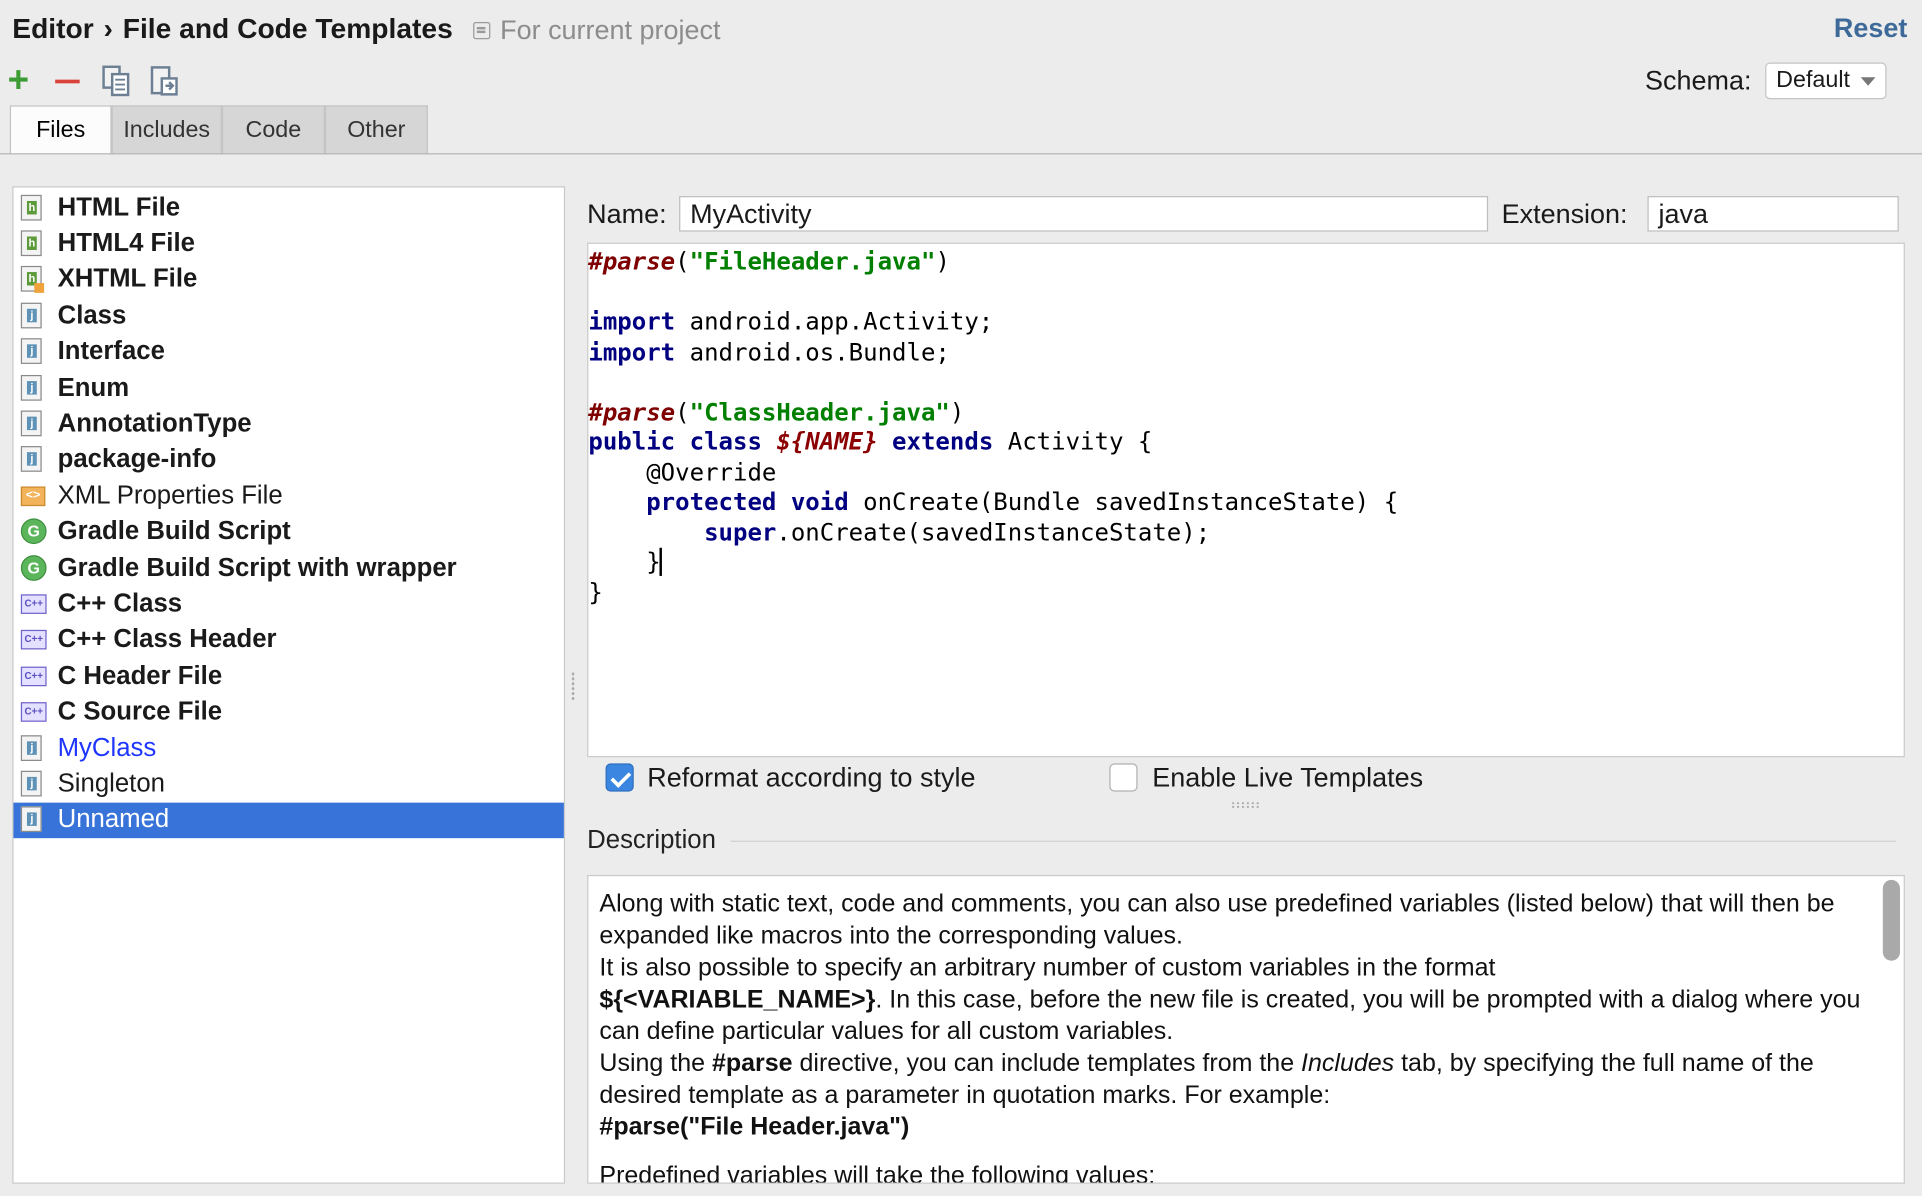  What do you see at coordinates (140, 675) in the screenshot?
I see `list-item-label: C Header File` at bounding box center [140, 675].